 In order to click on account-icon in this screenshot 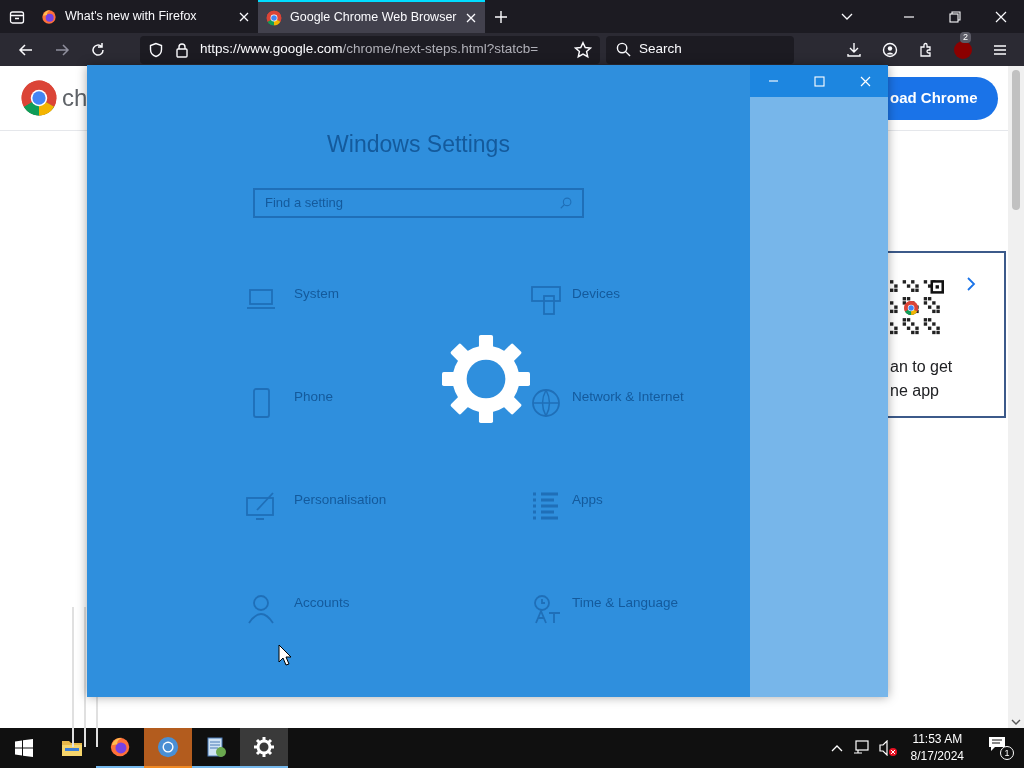, I will do `click(890, 49)`.